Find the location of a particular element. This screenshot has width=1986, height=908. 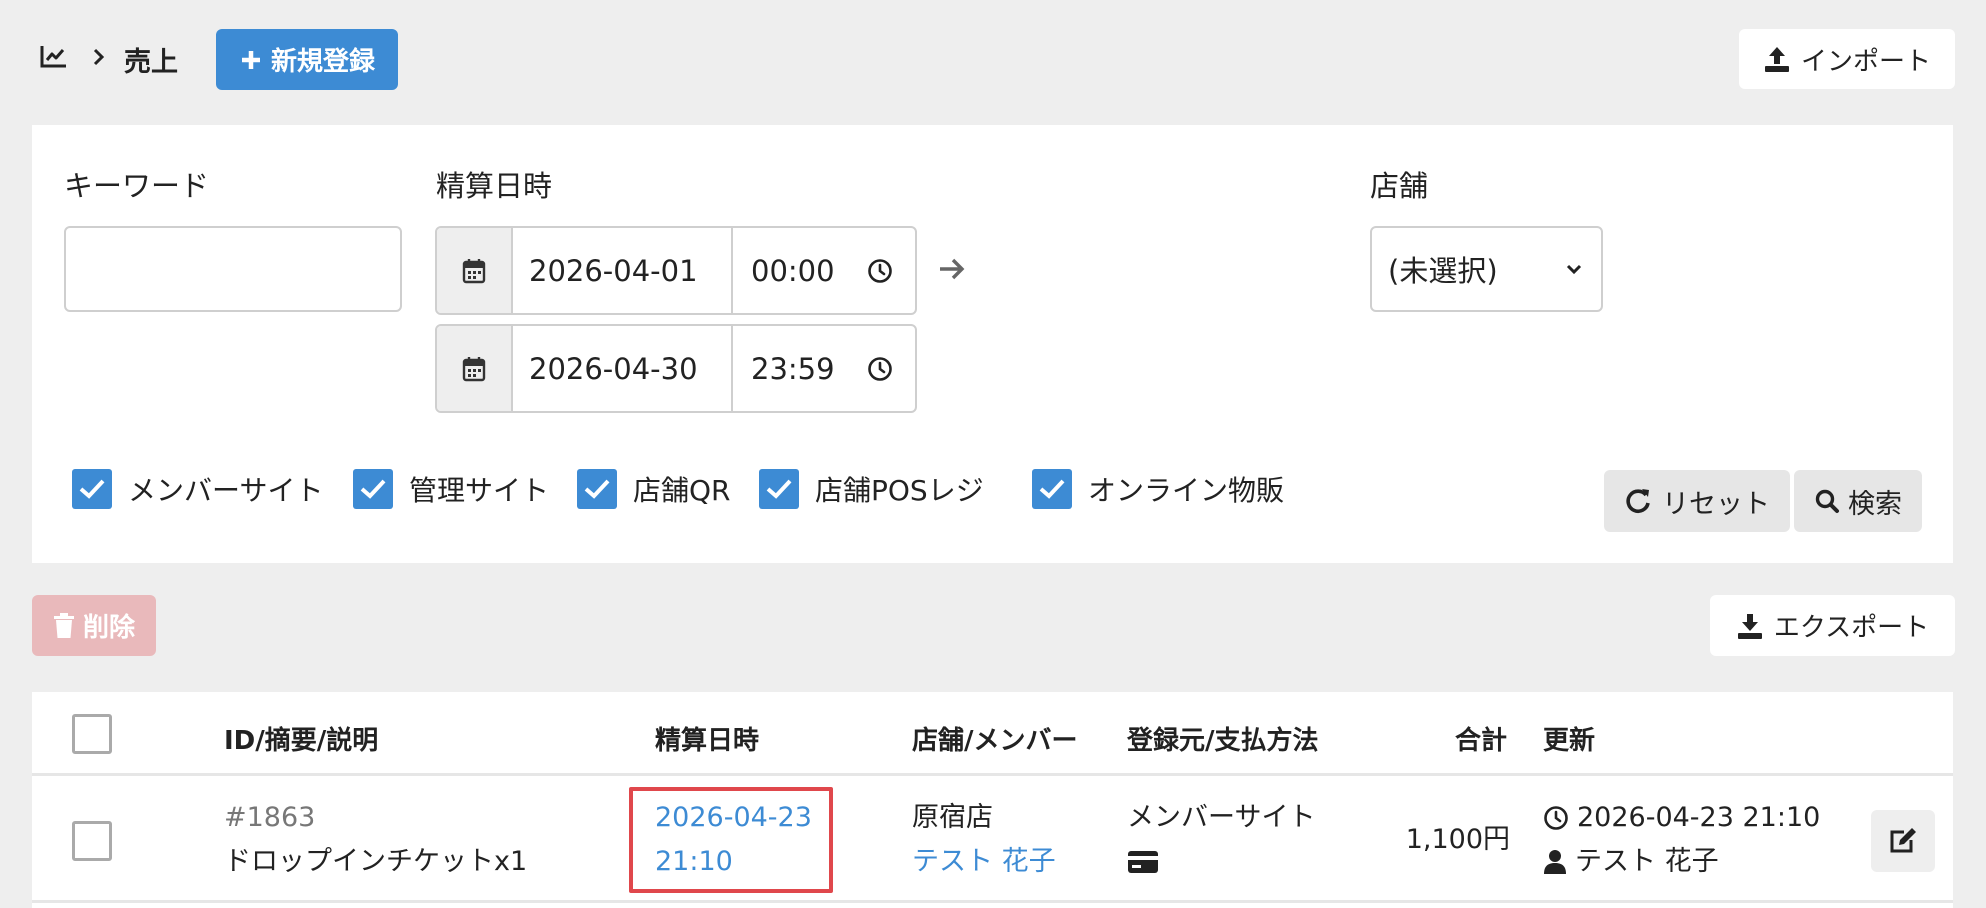

source-checkbox-member-site: メンバーサイト is located at coordinates (197, 489).